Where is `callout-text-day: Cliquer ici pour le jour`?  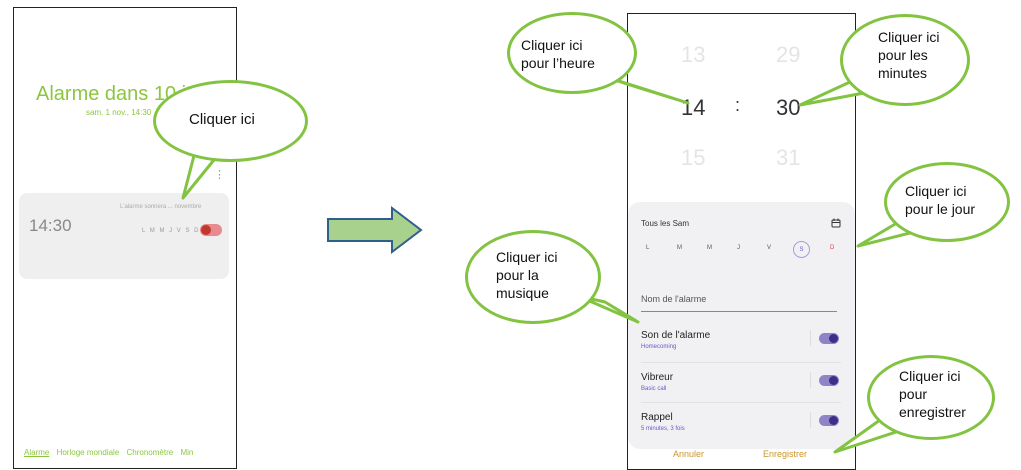
callout-text-day: Cliquer ici pour le jour is located at coordinates (940, 200).